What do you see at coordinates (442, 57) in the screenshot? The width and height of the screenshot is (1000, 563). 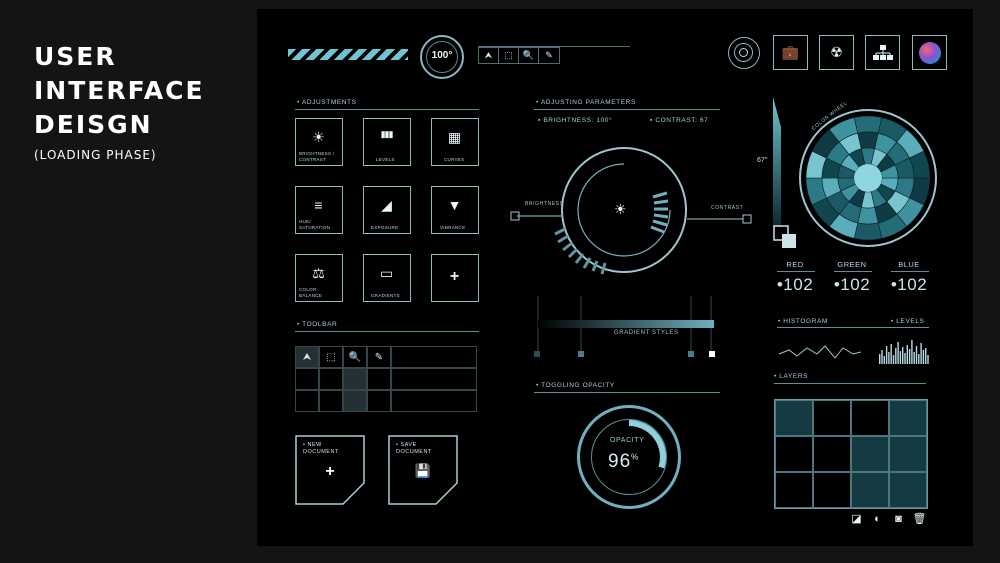 I see `angle-gauge: 100°` at bounding box center [442, 57].